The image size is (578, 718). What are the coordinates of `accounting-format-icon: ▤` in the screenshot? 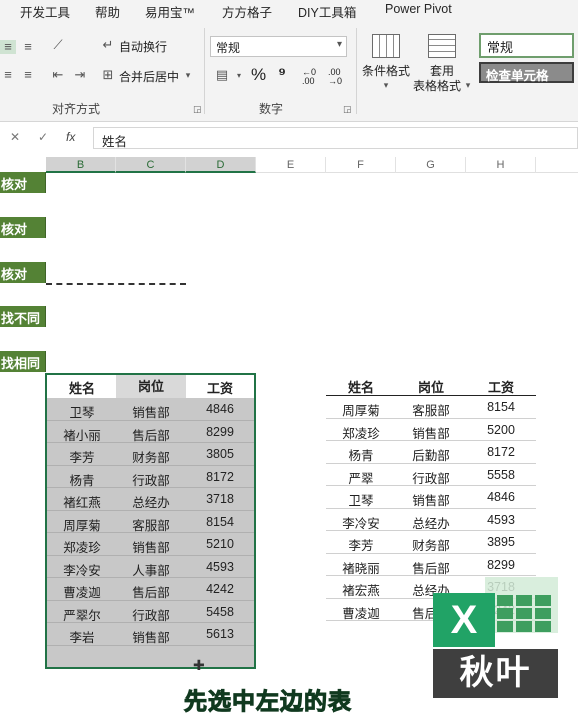 It's located at (222, 75).